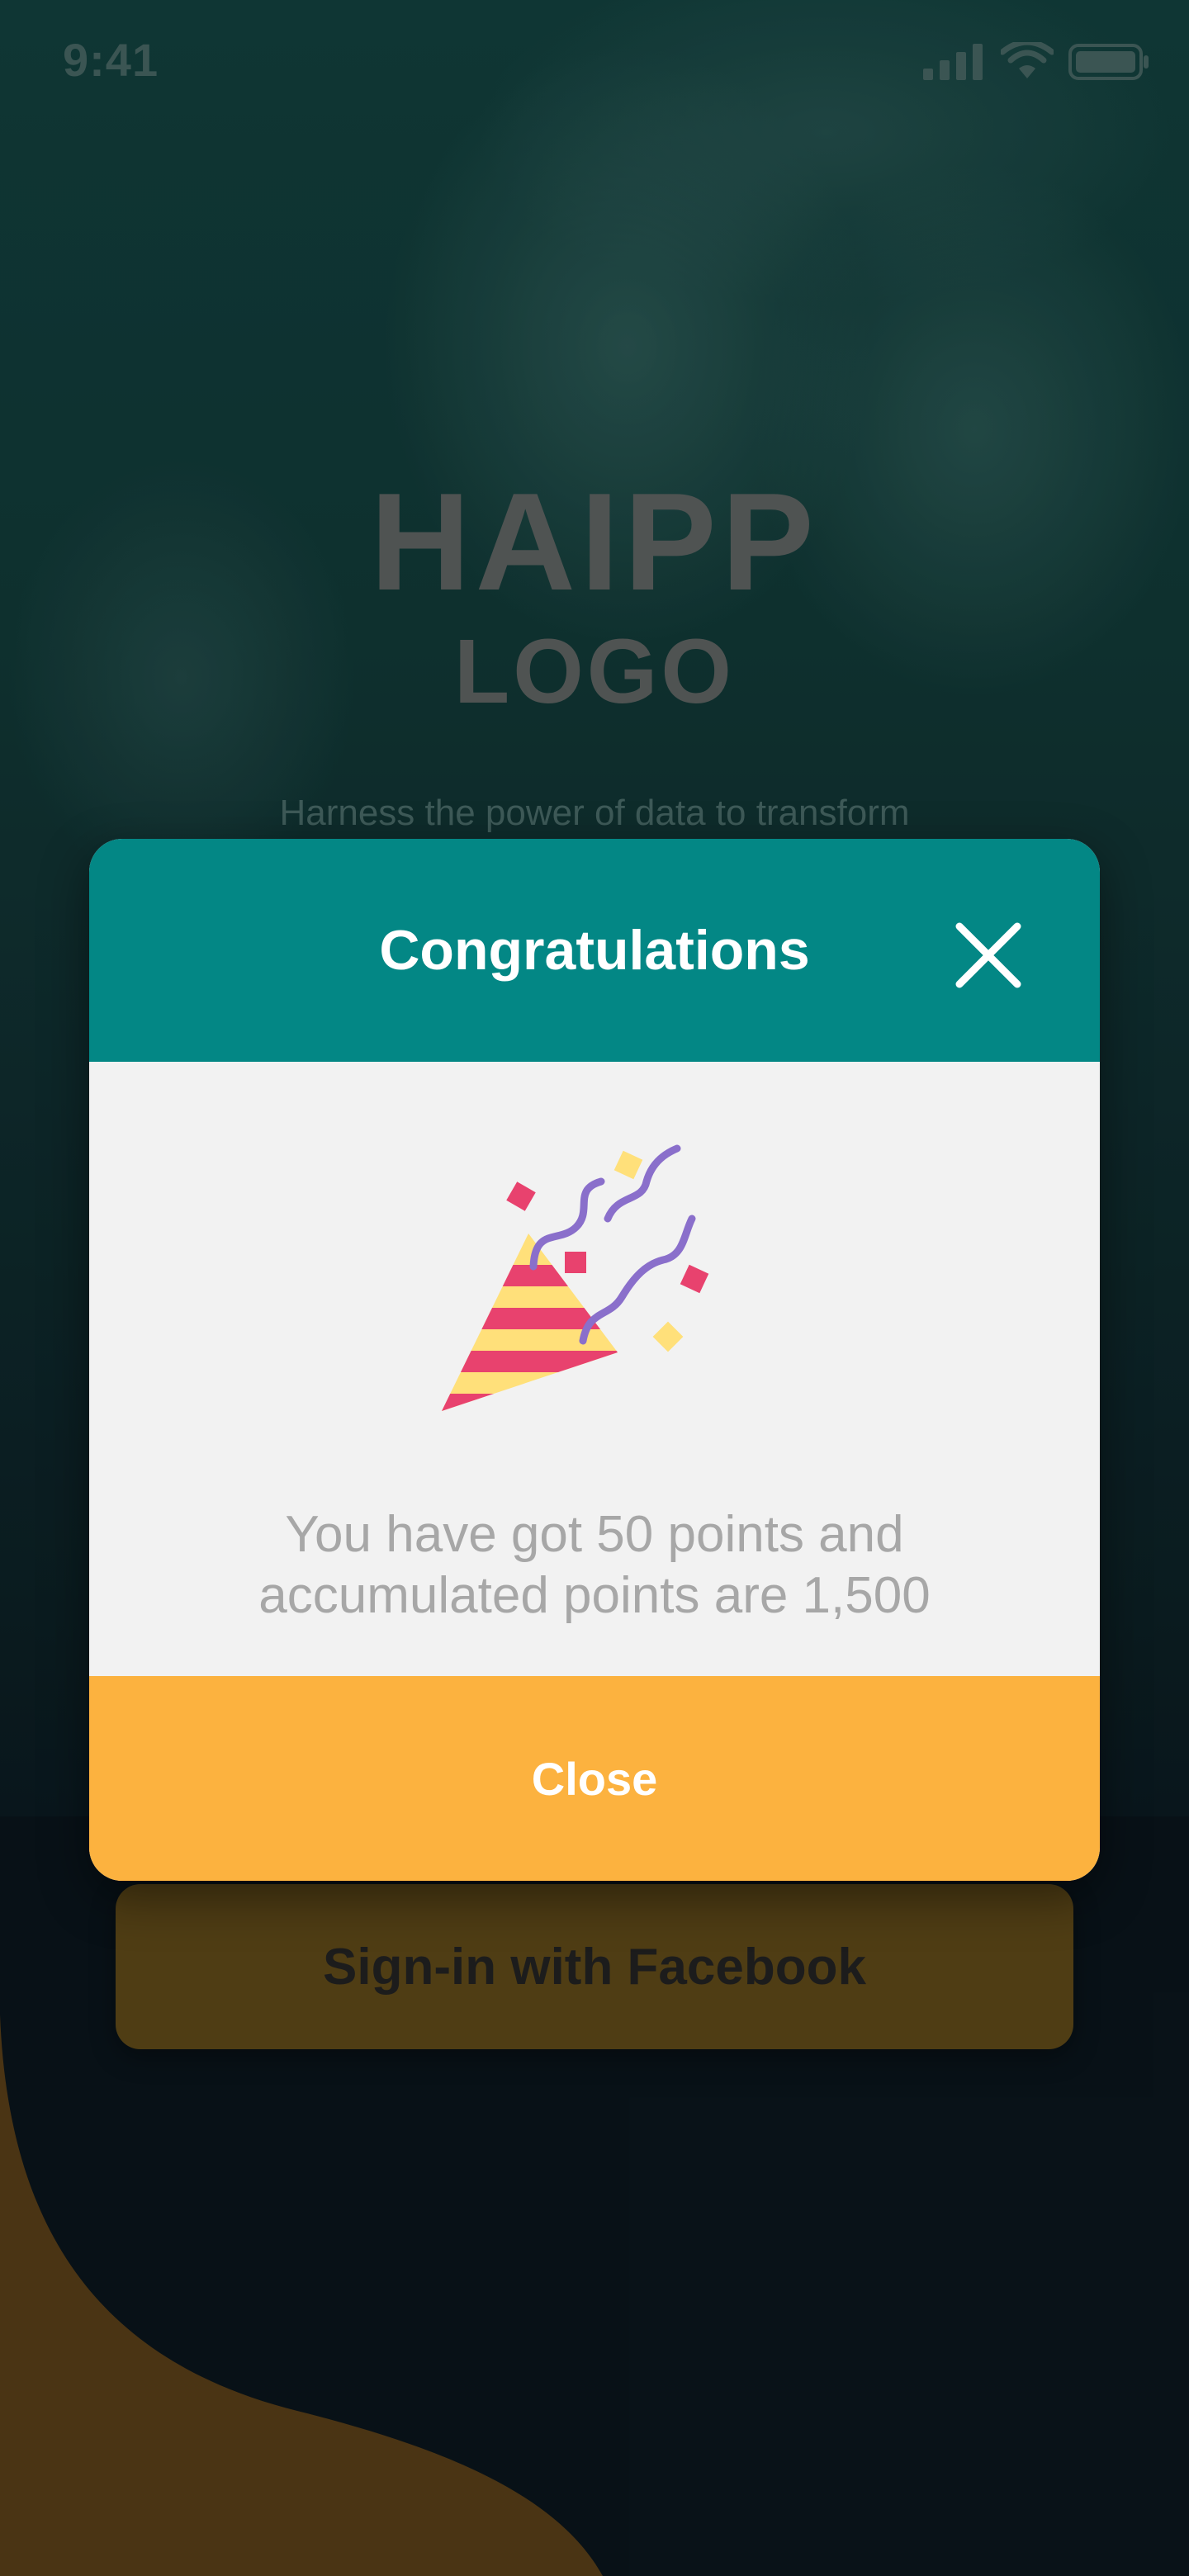 The width and height of the screenshot is (1189, 2576). I want to click on status-bar: 9:41, so click(594, 62).